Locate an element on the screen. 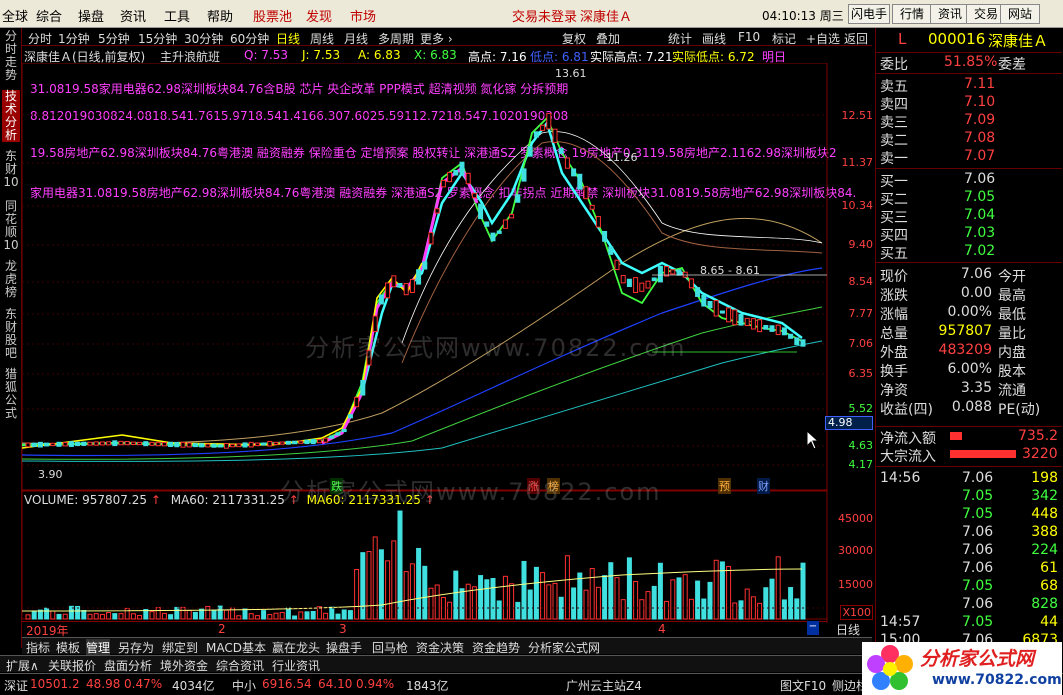 The height and width of the screenshot is (695, 1063). tick-row: 7.05 448 is located at coordinates (970, 515).